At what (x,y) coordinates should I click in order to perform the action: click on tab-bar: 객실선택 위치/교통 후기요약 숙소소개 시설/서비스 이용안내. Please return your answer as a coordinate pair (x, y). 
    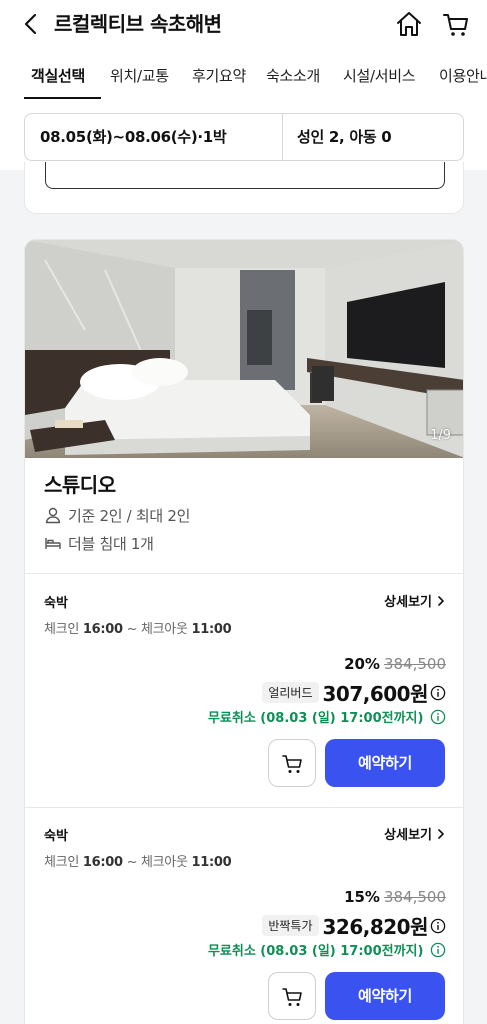
    Looking at the image, I should click on (243, 75).